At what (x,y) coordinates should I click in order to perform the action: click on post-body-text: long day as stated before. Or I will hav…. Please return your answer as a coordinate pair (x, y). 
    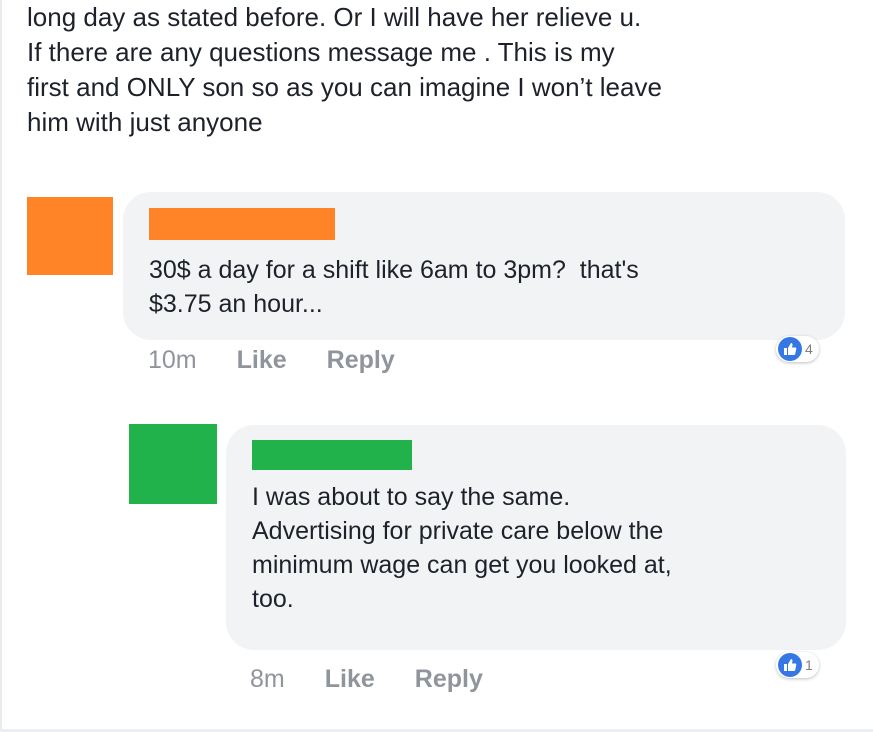
    Looking at the image, I should click on (344, 69).